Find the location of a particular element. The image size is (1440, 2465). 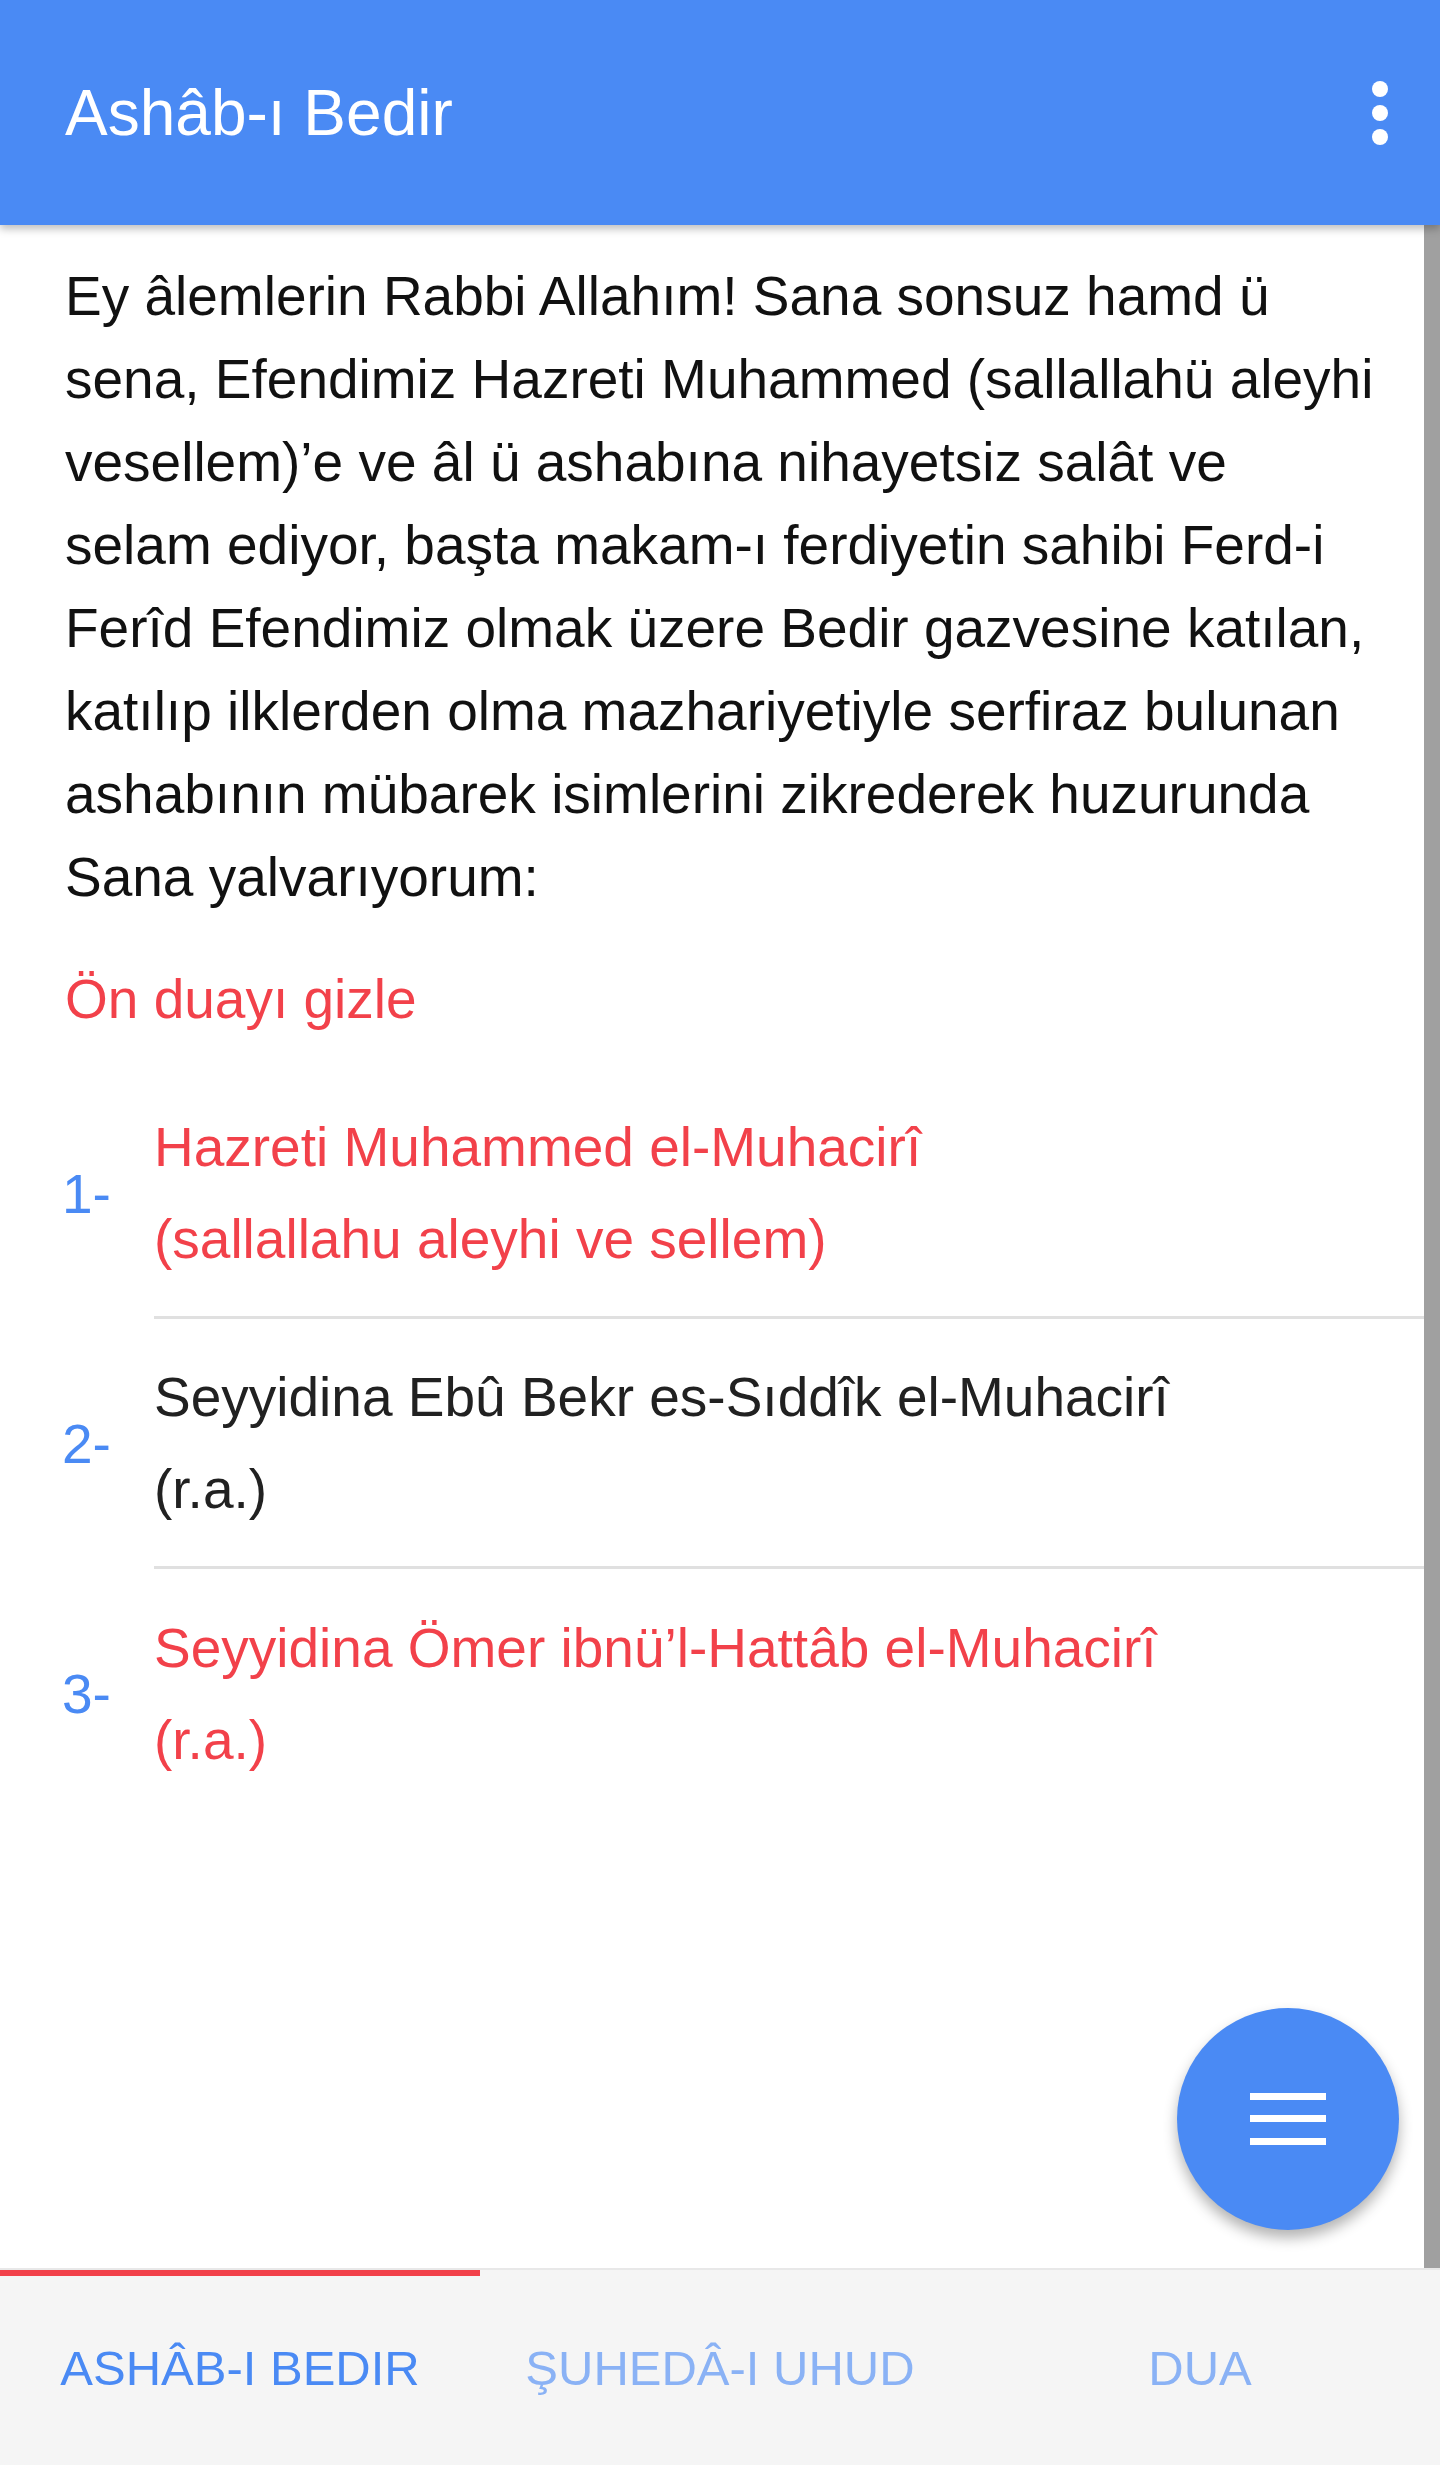

tab: DUA is located at coordinates (1200, 2367).